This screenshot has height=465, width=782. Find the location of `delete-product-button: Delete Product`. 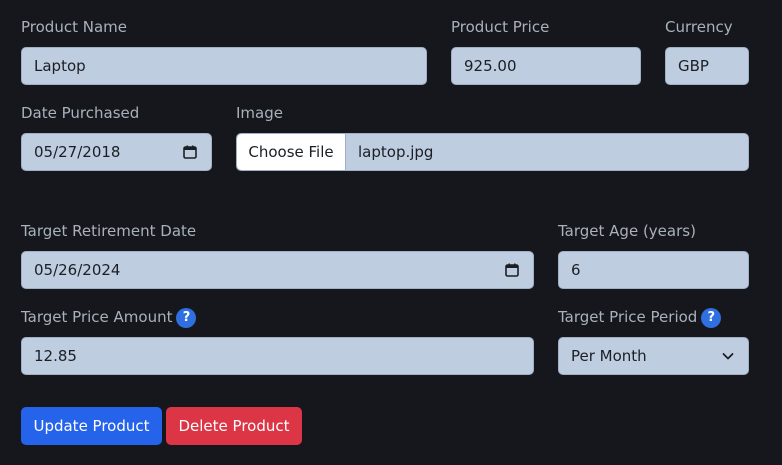

delete-product-button: Delete Product is located at coordinates (234, 426).